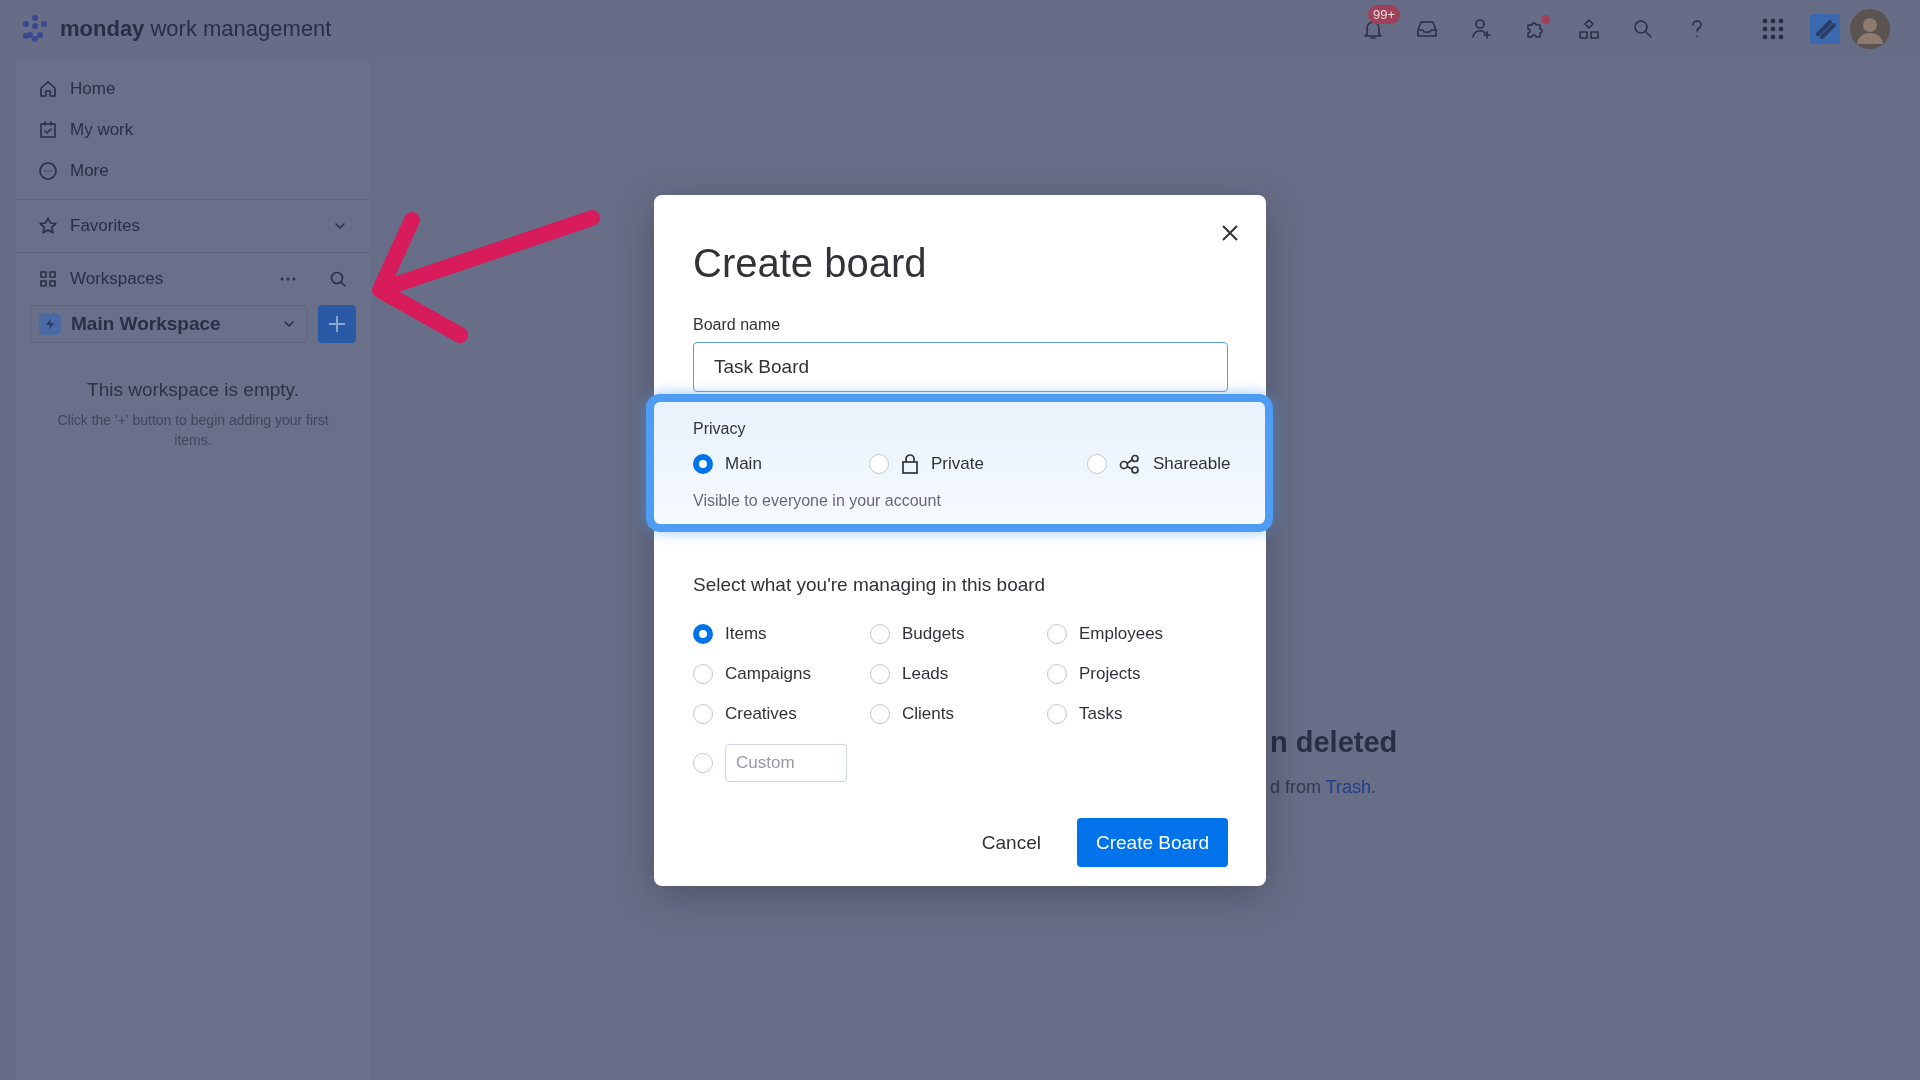 This screenshot has width=1920, height=1080. I want to click on share-icon, so click(1130, 464).